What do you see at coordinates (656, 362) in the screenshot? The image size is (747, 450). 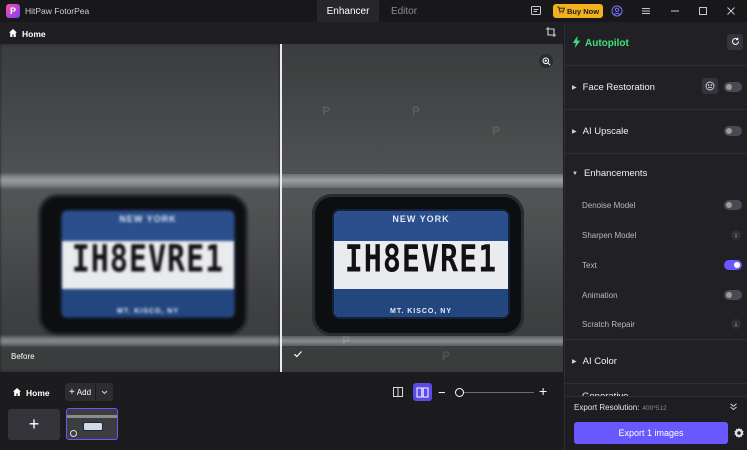 I see `ai-color-section: ▶ AI Color` at bounding box center [656, 362].